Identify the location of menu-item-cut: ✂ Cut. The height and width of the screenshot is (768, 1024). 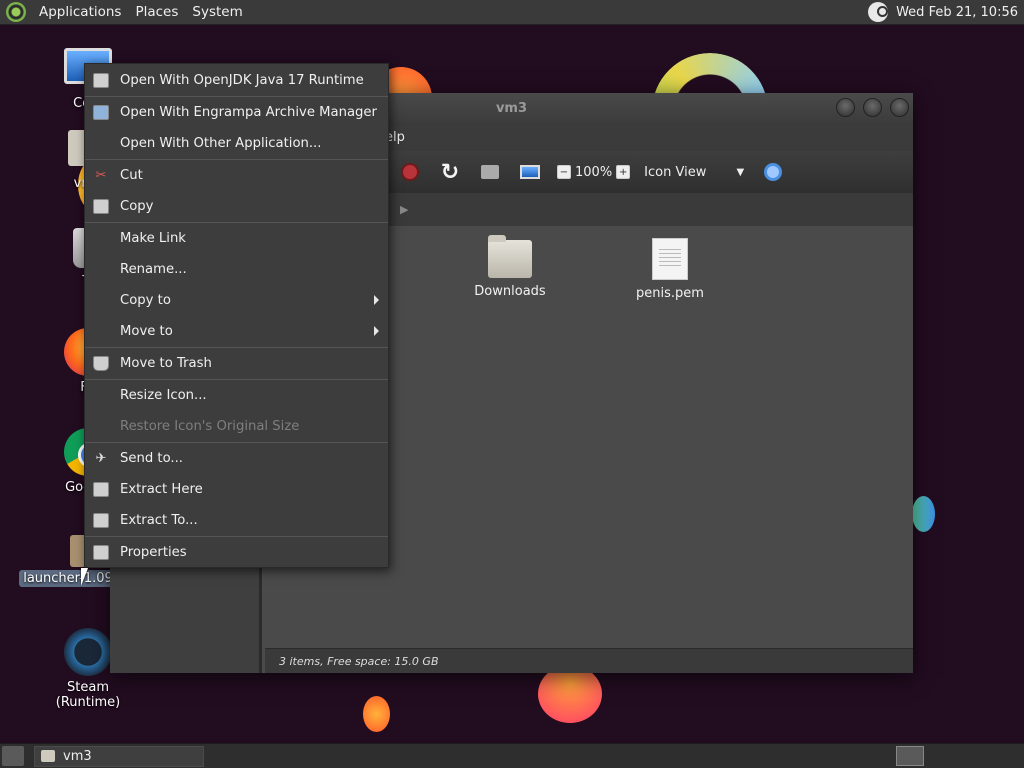
(236, 175).